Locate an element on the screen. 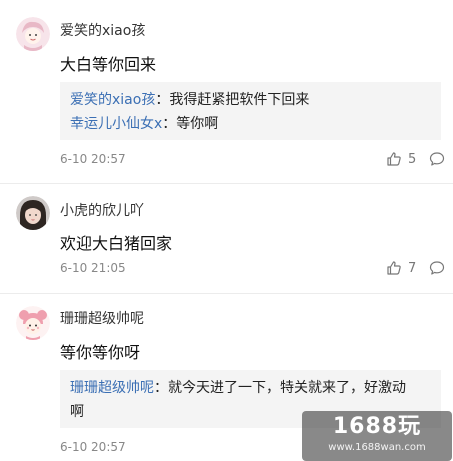 The height and width of the screenshot is (461, 453). username: 爱笑的xiao孩 is located at coordinates (102, 30).